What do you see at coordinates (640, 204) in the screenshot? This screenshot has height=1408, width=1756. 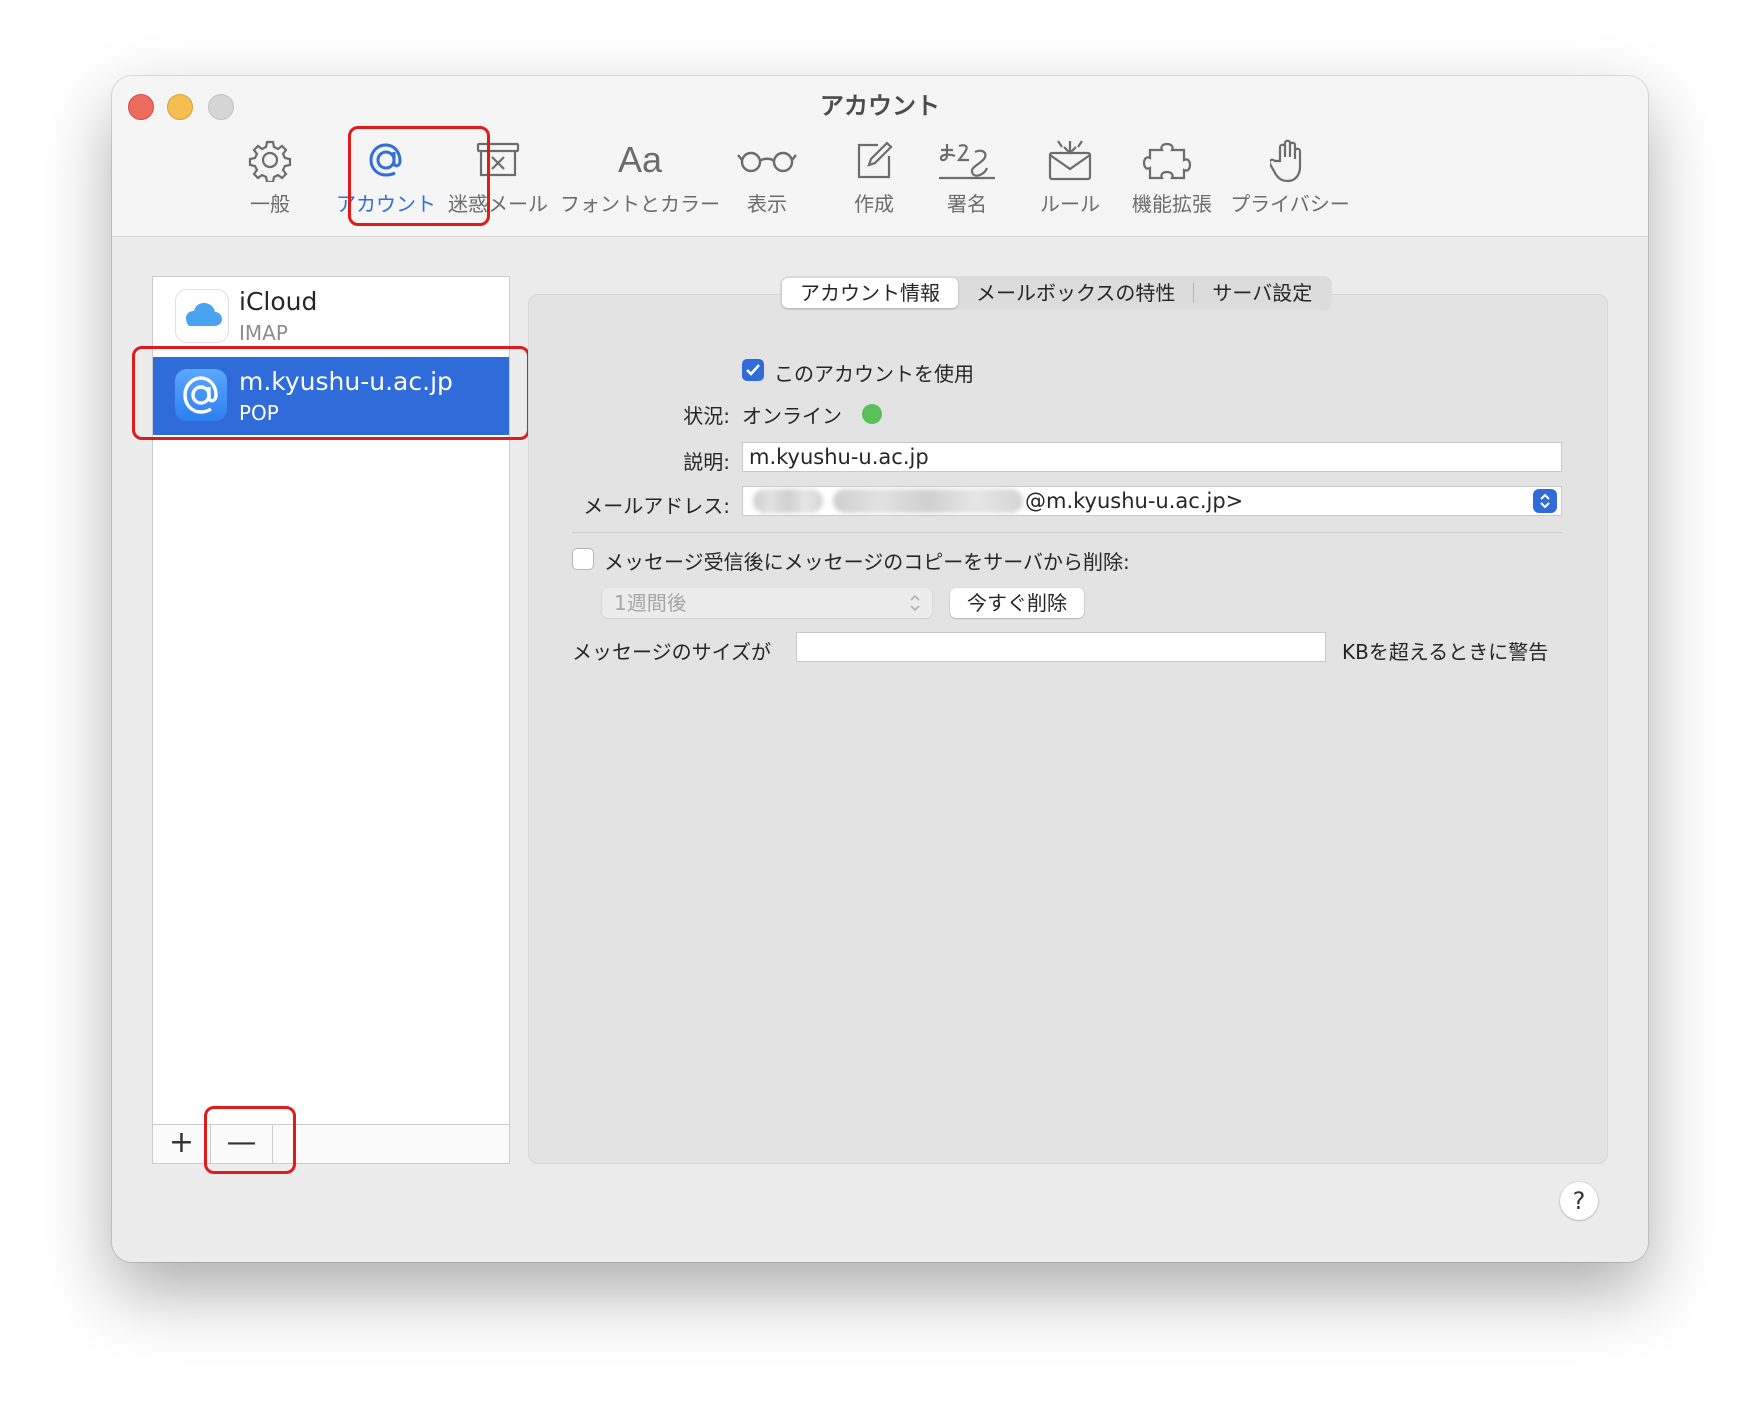 I see `toolbar-label: フォントとカラー` at bounding box center [640, 204].